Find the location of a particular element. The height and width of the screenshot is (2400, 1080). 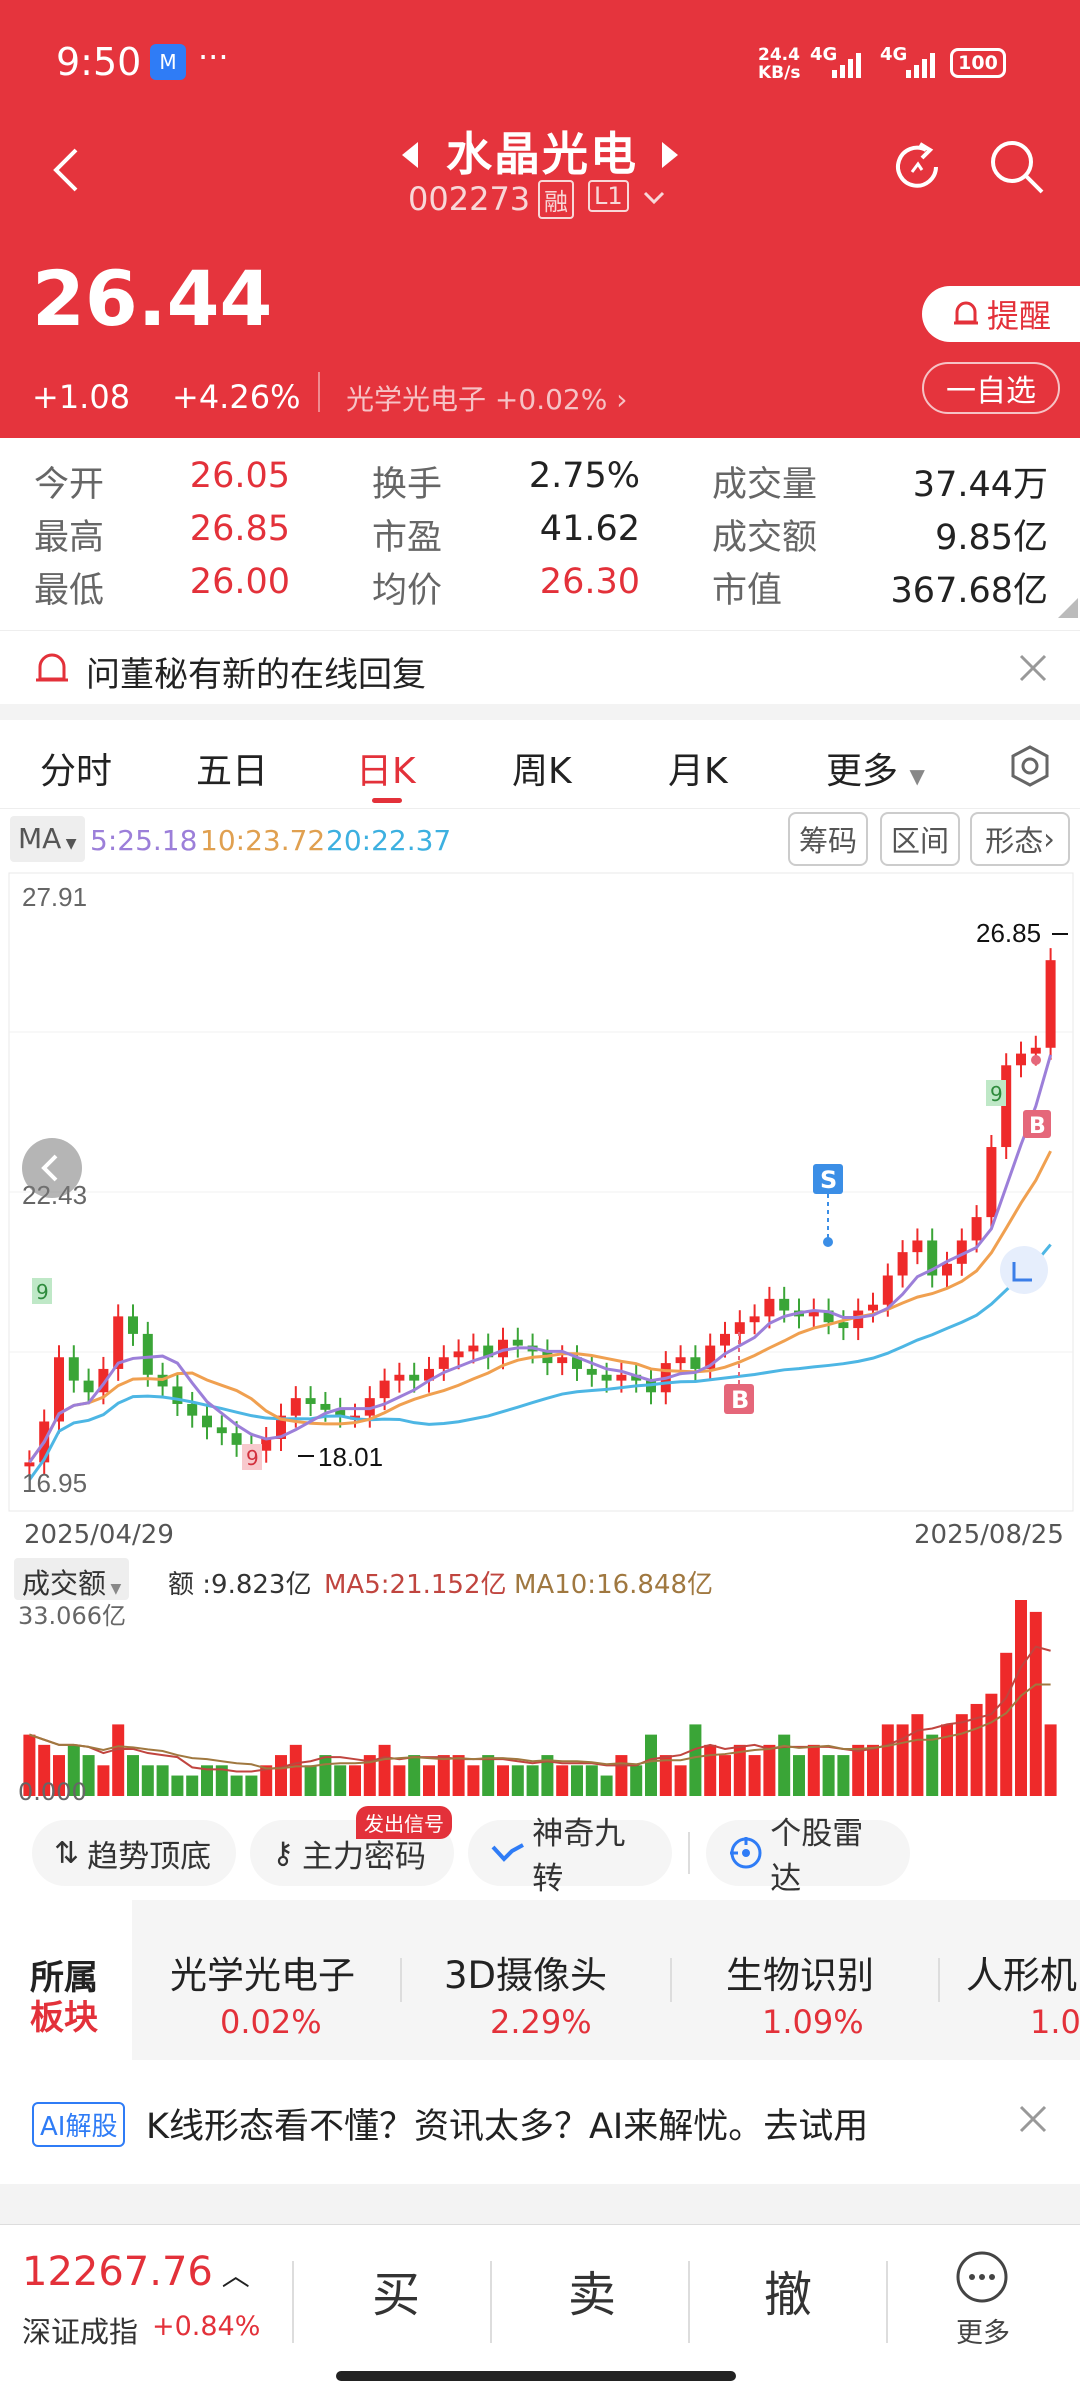

ma10-value: 10:23.72 is located at coordinates (263, 840).